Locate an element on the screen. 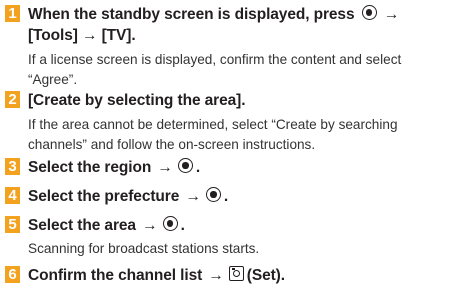 The width and height of the screenshot is (452, 292). step-title: Select the region →. is located at coordinates (114, 167).